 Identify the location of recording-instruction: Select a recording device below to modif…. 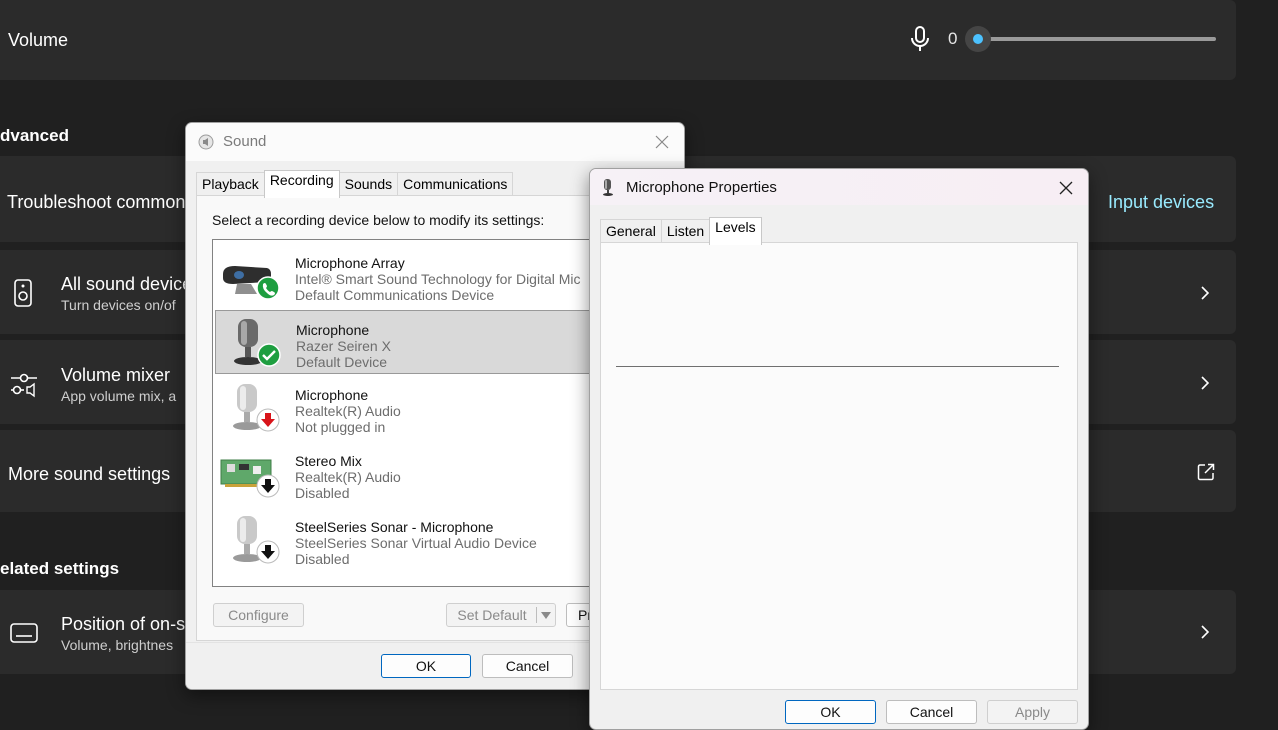
(378, 220).